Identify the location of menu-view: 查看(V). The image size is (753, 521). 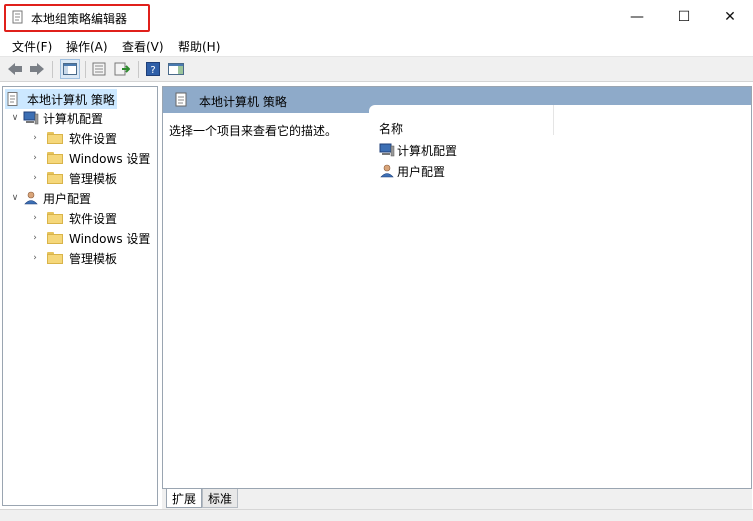
(143, 46).